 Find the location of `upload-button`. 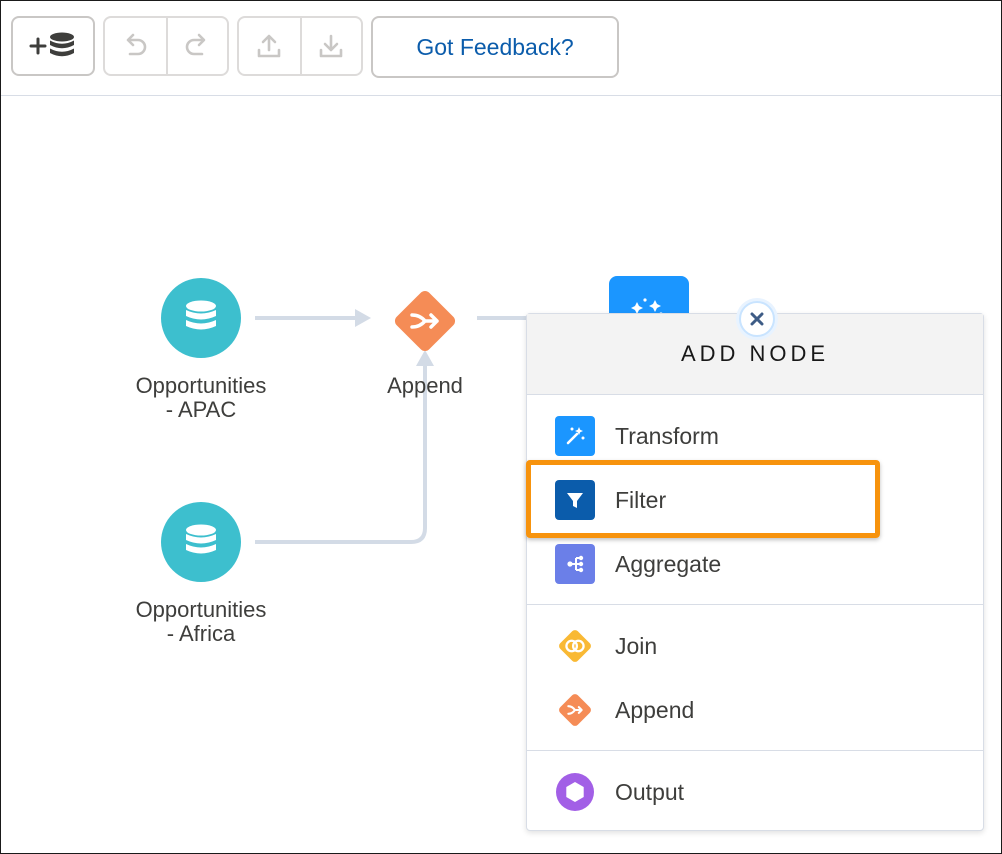

upload-button is located at coordinates (269, 46).